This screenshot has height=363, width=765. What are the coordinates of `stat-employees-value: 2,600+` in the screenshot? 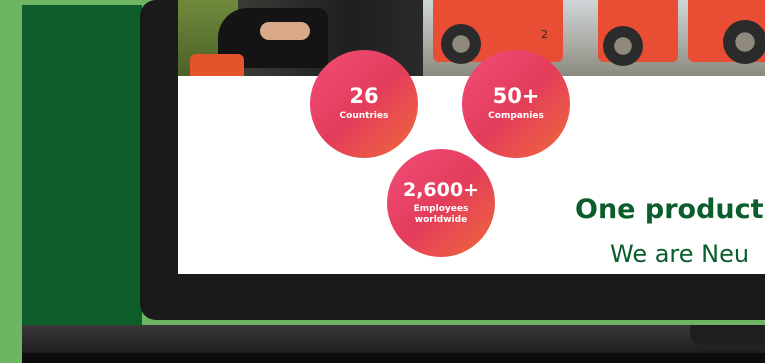 It's located at (441, 190).